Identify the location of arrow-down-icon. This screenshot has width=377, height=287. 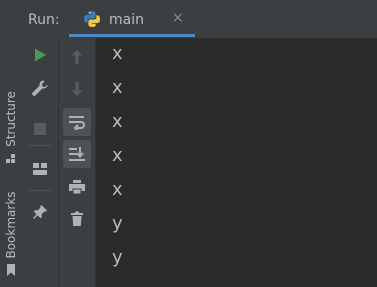
(77, 89).